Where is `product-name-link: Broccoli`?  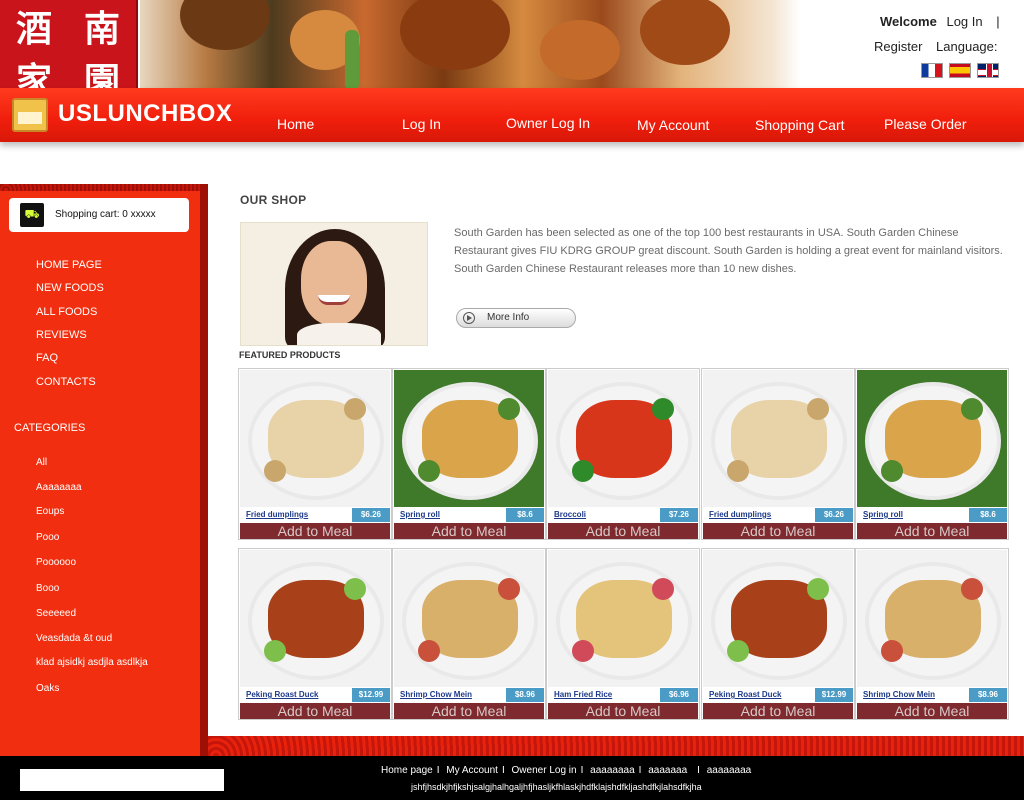 product-name-link: Broccoli is located at coordinates (570, 514).